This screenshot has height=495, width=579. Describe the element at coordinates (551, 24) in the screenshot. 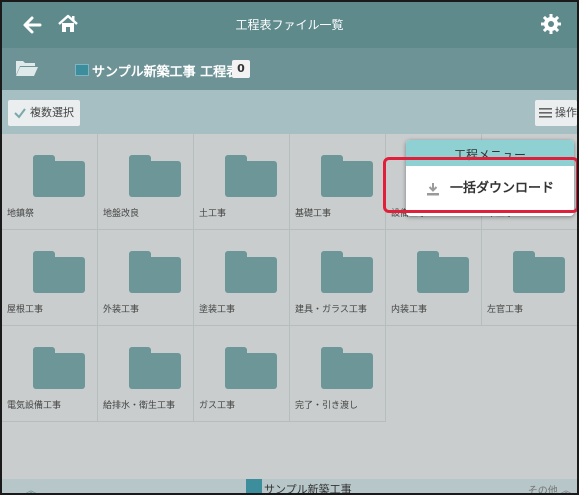

I see `gear-icon` at that location.